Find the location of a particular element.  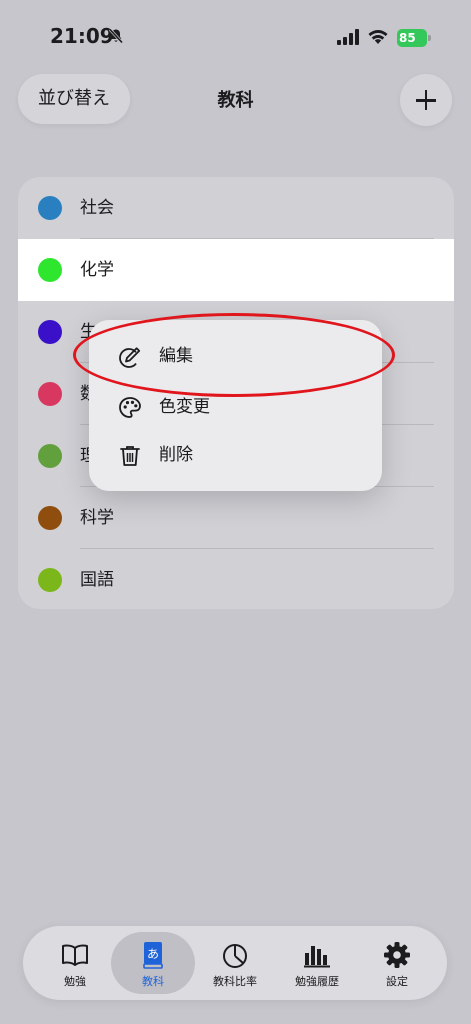

tab-label: 設定 is located at coordinates (397, 981).